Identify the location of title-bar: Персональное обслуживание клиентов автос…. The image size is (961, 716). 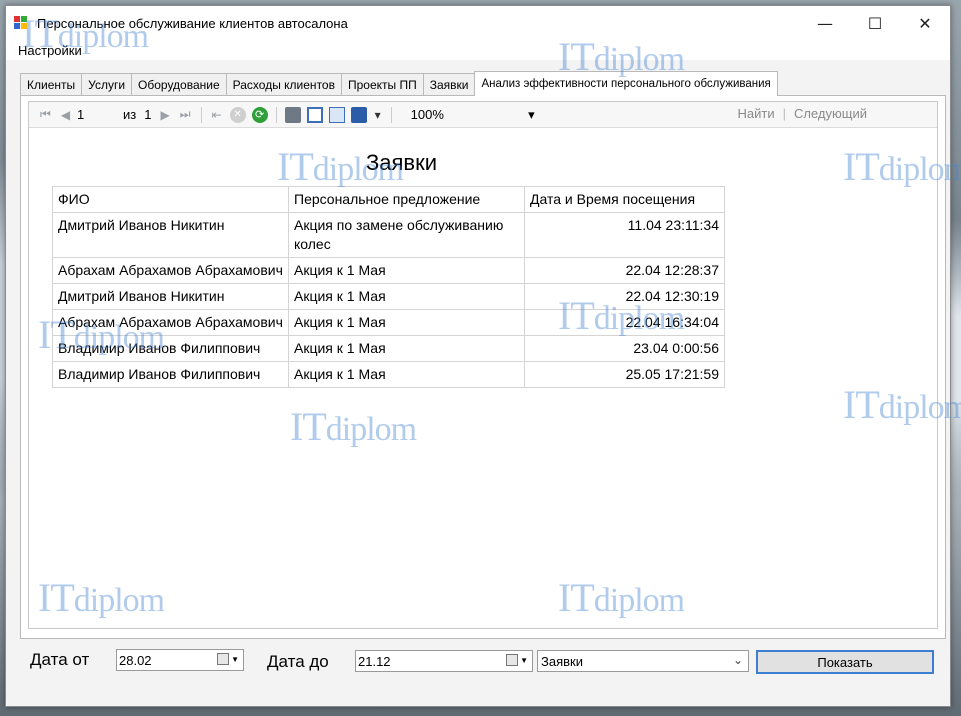
(478, 23).